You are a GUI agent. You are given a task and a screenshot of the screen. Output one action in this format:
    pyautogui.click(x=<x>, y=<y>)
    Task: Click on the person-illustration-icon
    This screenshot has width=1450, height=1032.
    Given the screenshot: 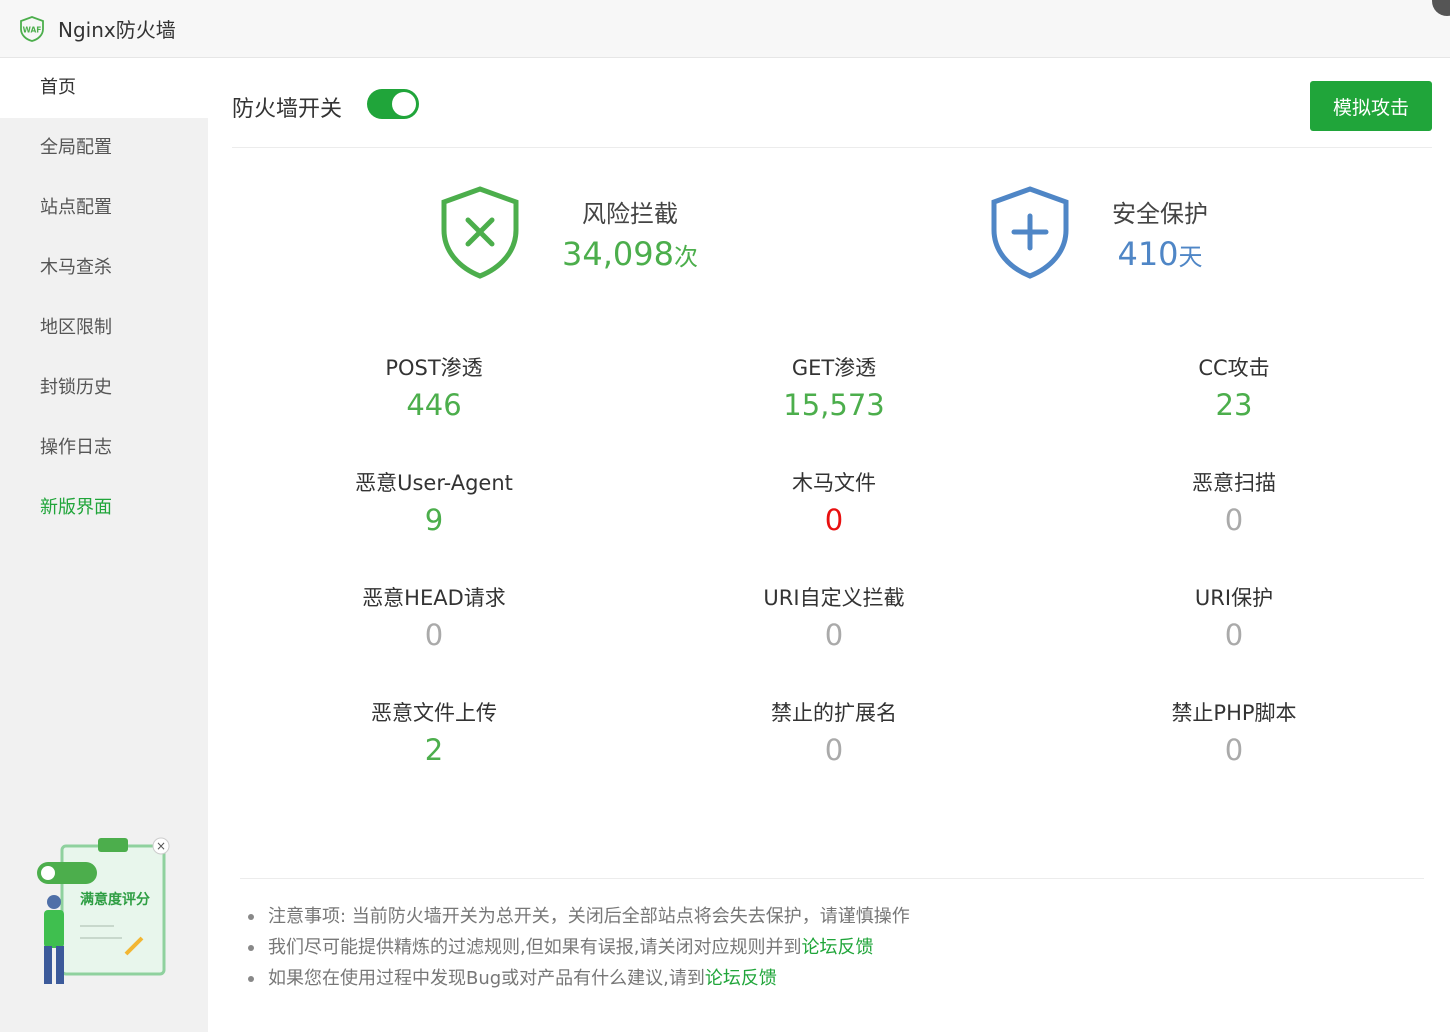 What is the action you would take?
    pyautogui.click(x=54, y=902)
    